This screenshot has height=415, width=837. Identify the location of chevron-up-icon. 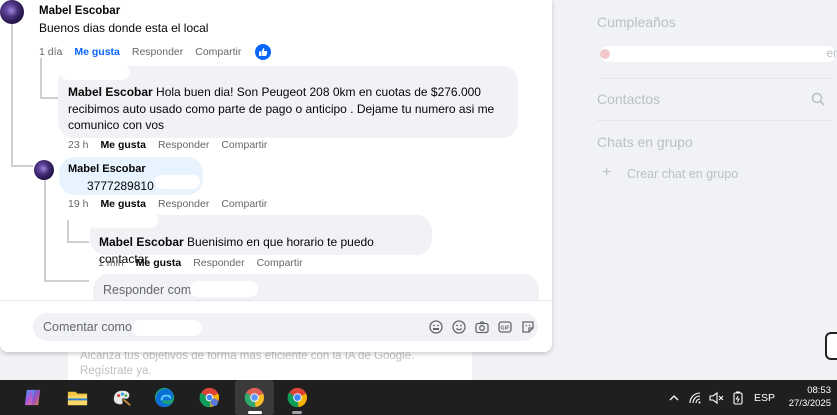
(674, 398).